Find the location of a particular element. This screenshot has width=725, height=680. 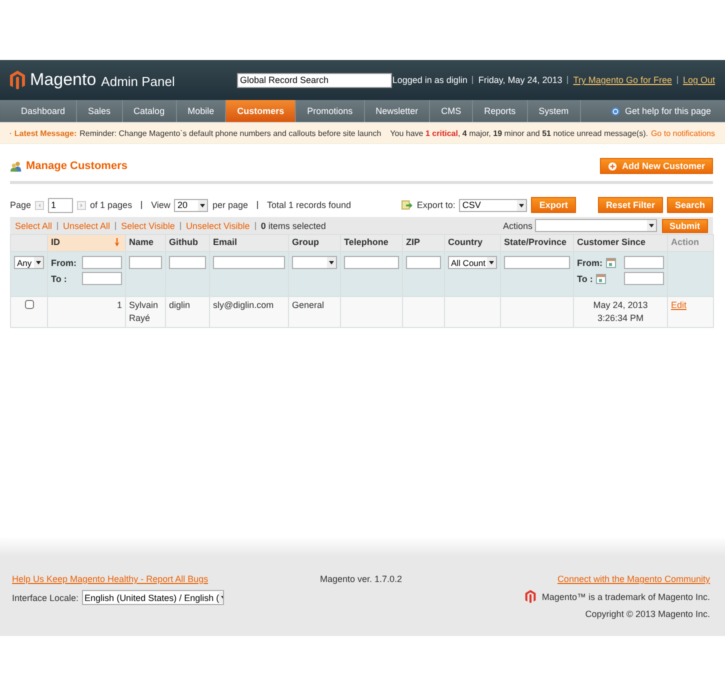

edit-link: Edit is located at coordinates (679, 305).